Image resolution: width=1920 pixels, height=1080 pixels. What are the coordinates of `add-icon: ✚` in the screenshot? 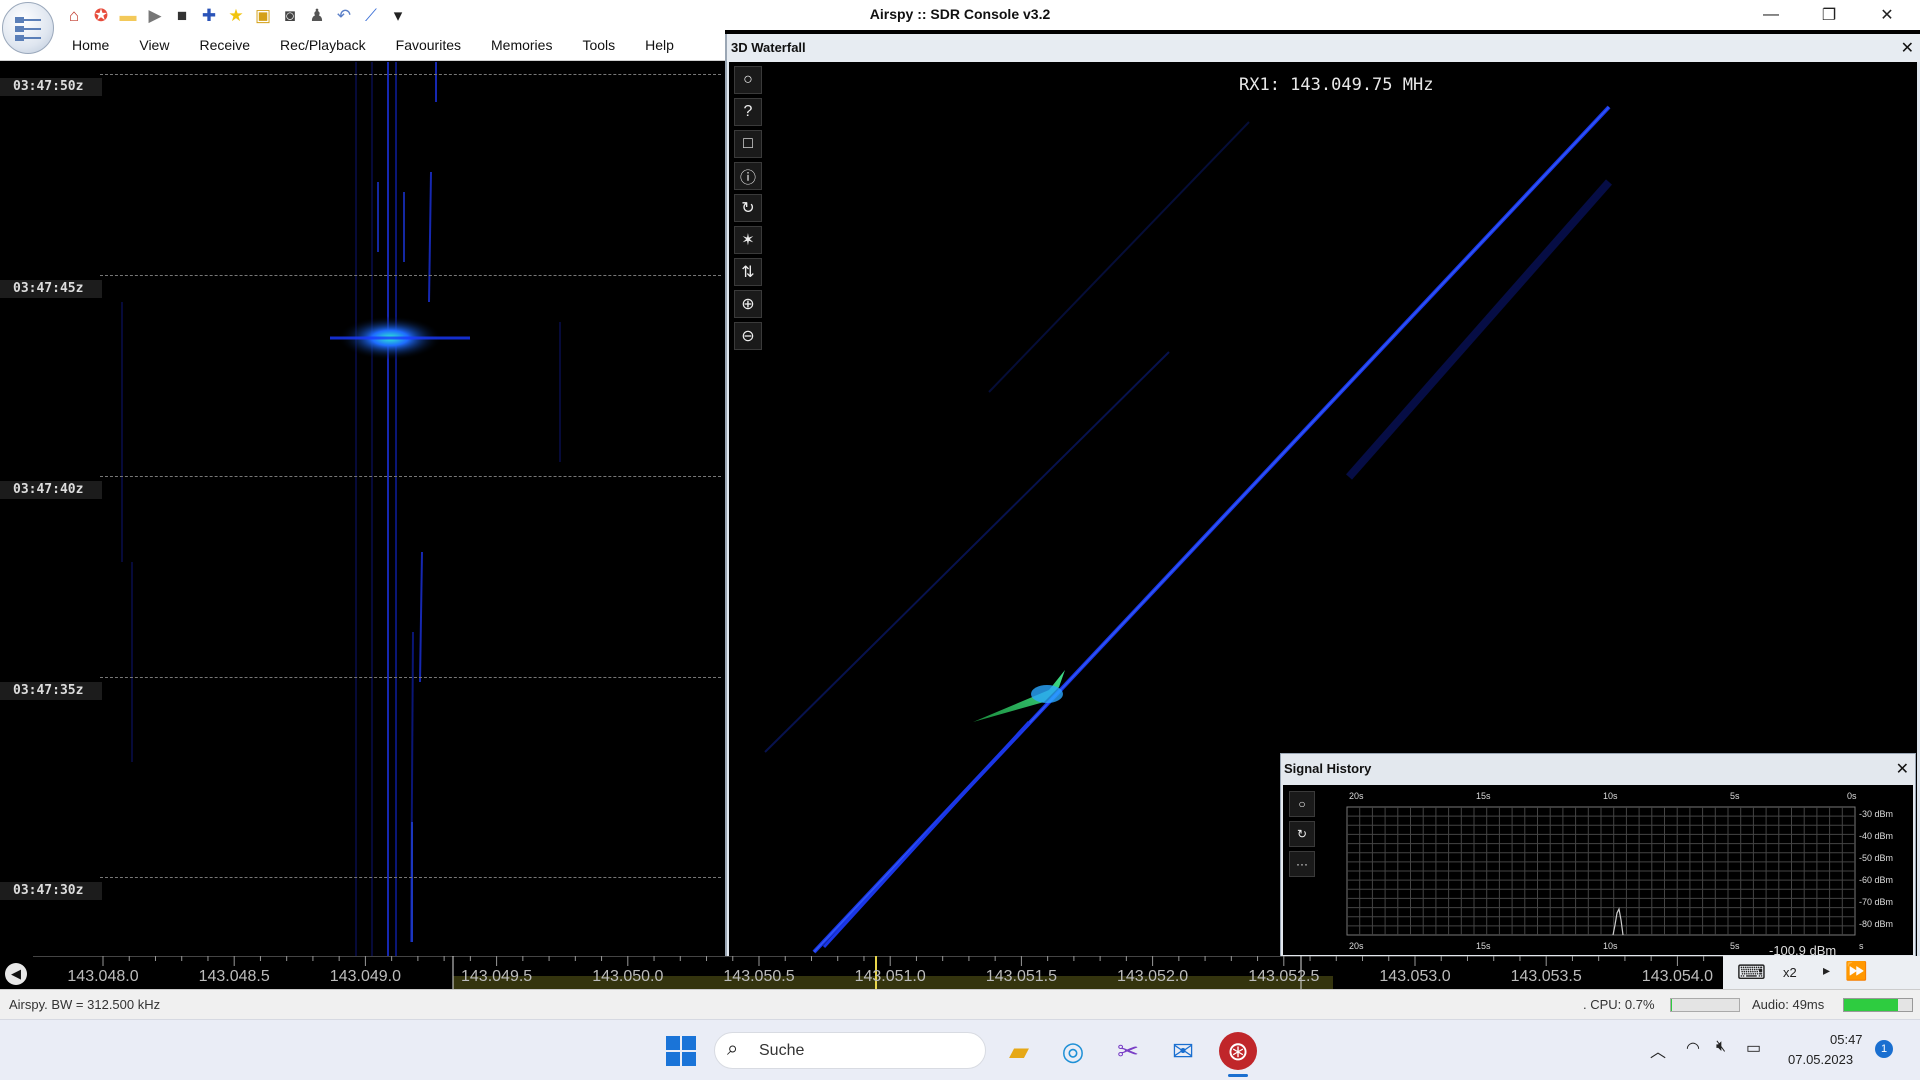 It's located at (209, 15).